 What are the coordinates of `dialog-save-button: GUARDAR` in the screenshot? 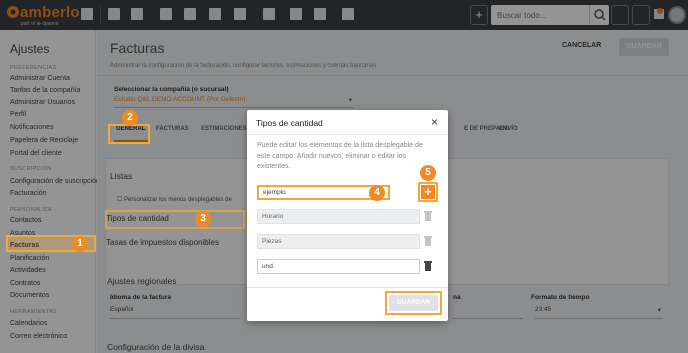 It's located at (413, 303).